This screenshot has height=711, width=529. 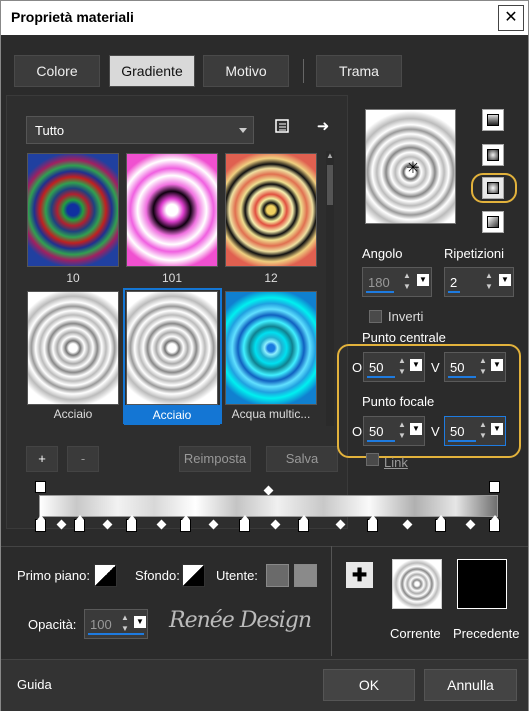 What do you see at coordinates (73, 414) in the screenshot?
I see `gradient-thumb-label: Acciaio` at bounding box center [73, 414].